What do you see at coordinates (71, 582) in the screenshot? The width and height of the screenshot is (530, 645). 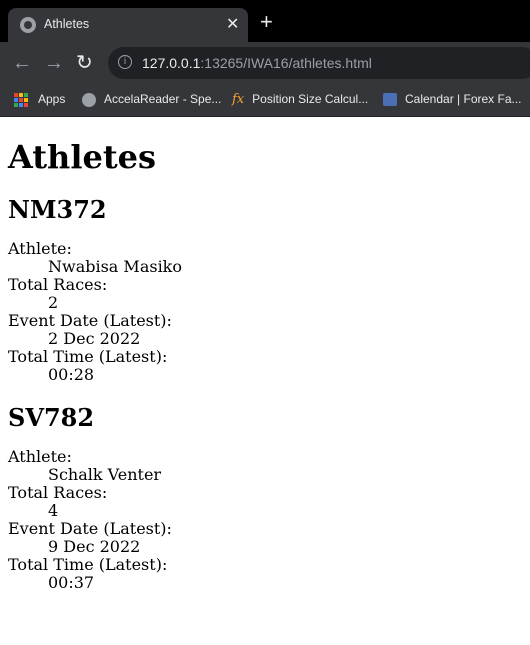 I see `total-time-value: 00:37` at bounding box center [71, 582].